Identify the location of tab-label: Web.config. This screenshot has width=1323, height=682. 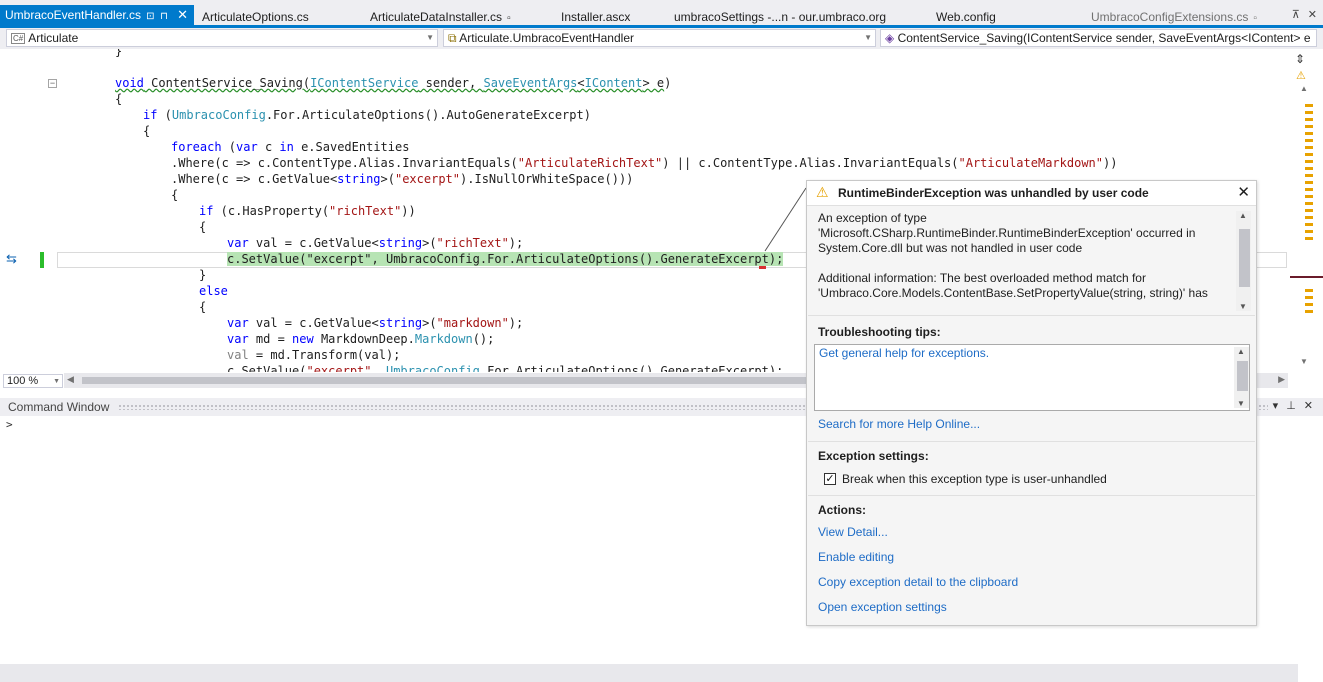
(966, 17).